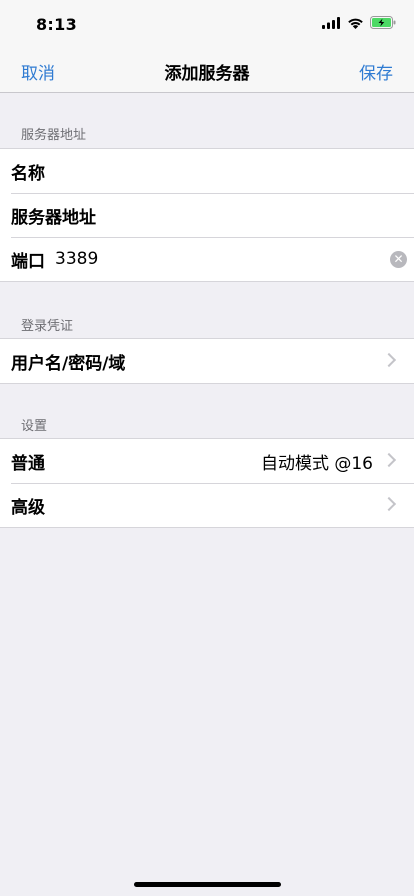 This screenshot has width=414, height=896. I want to click on wifi-icon, so click(355, 23).